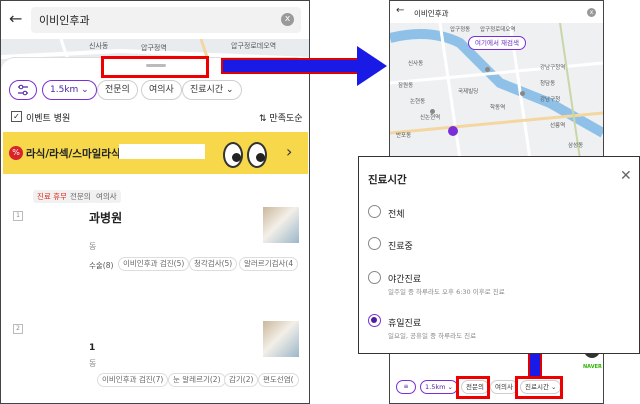 This screenshot has height=404, width=640. Describe the element at coordinates (73, 154) in the screenshot. I see `banner-text: 라식/라섹/스마일라식` at that location.